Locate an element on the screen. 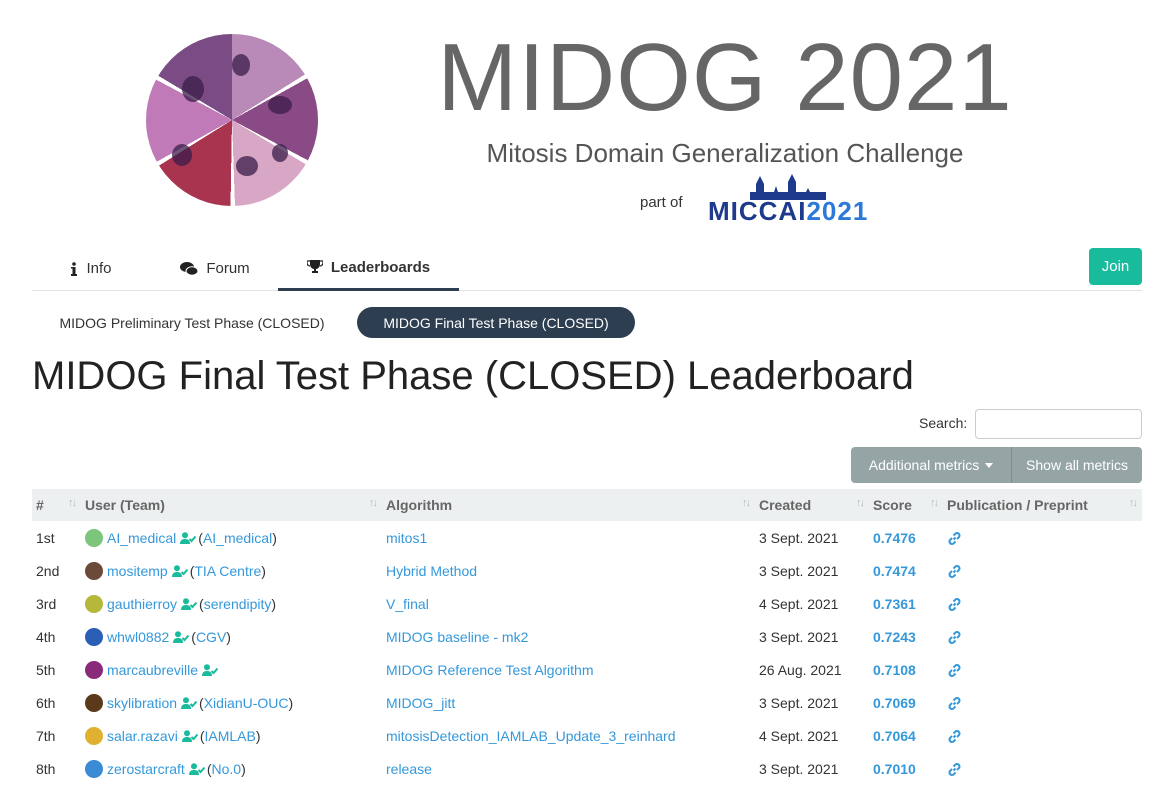  score-cell: 0.7108 is located at coordinates (906, 669).